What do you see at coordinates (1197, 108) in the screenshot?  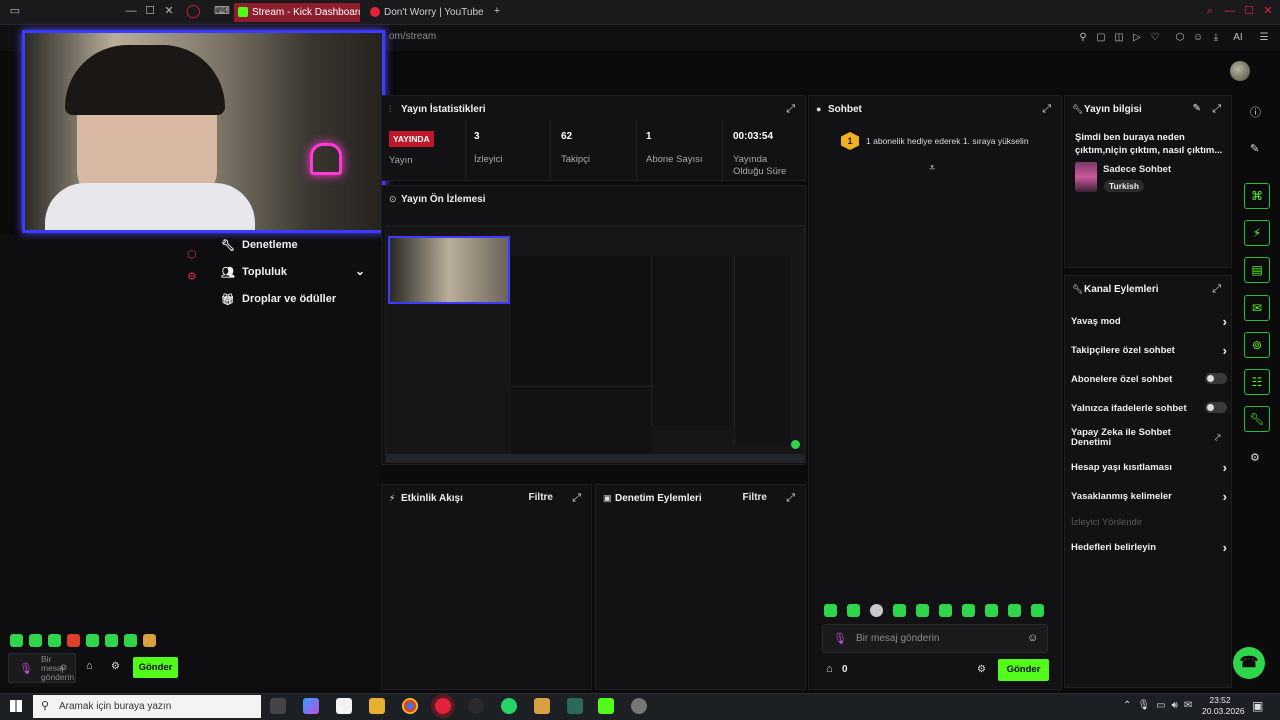 I see `edit-icon: ✎` at bounding box center [1197, 108].